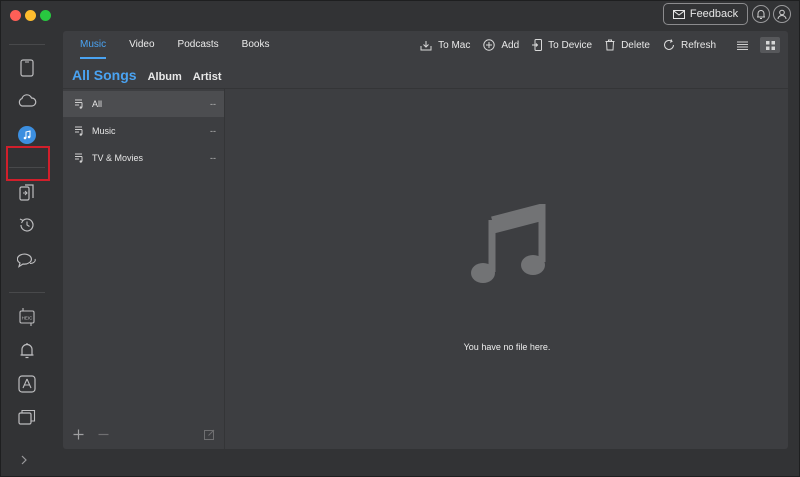 The width and height of the screenshot is (800, 477). I want to click on grid-view-button, so click(770, 45).